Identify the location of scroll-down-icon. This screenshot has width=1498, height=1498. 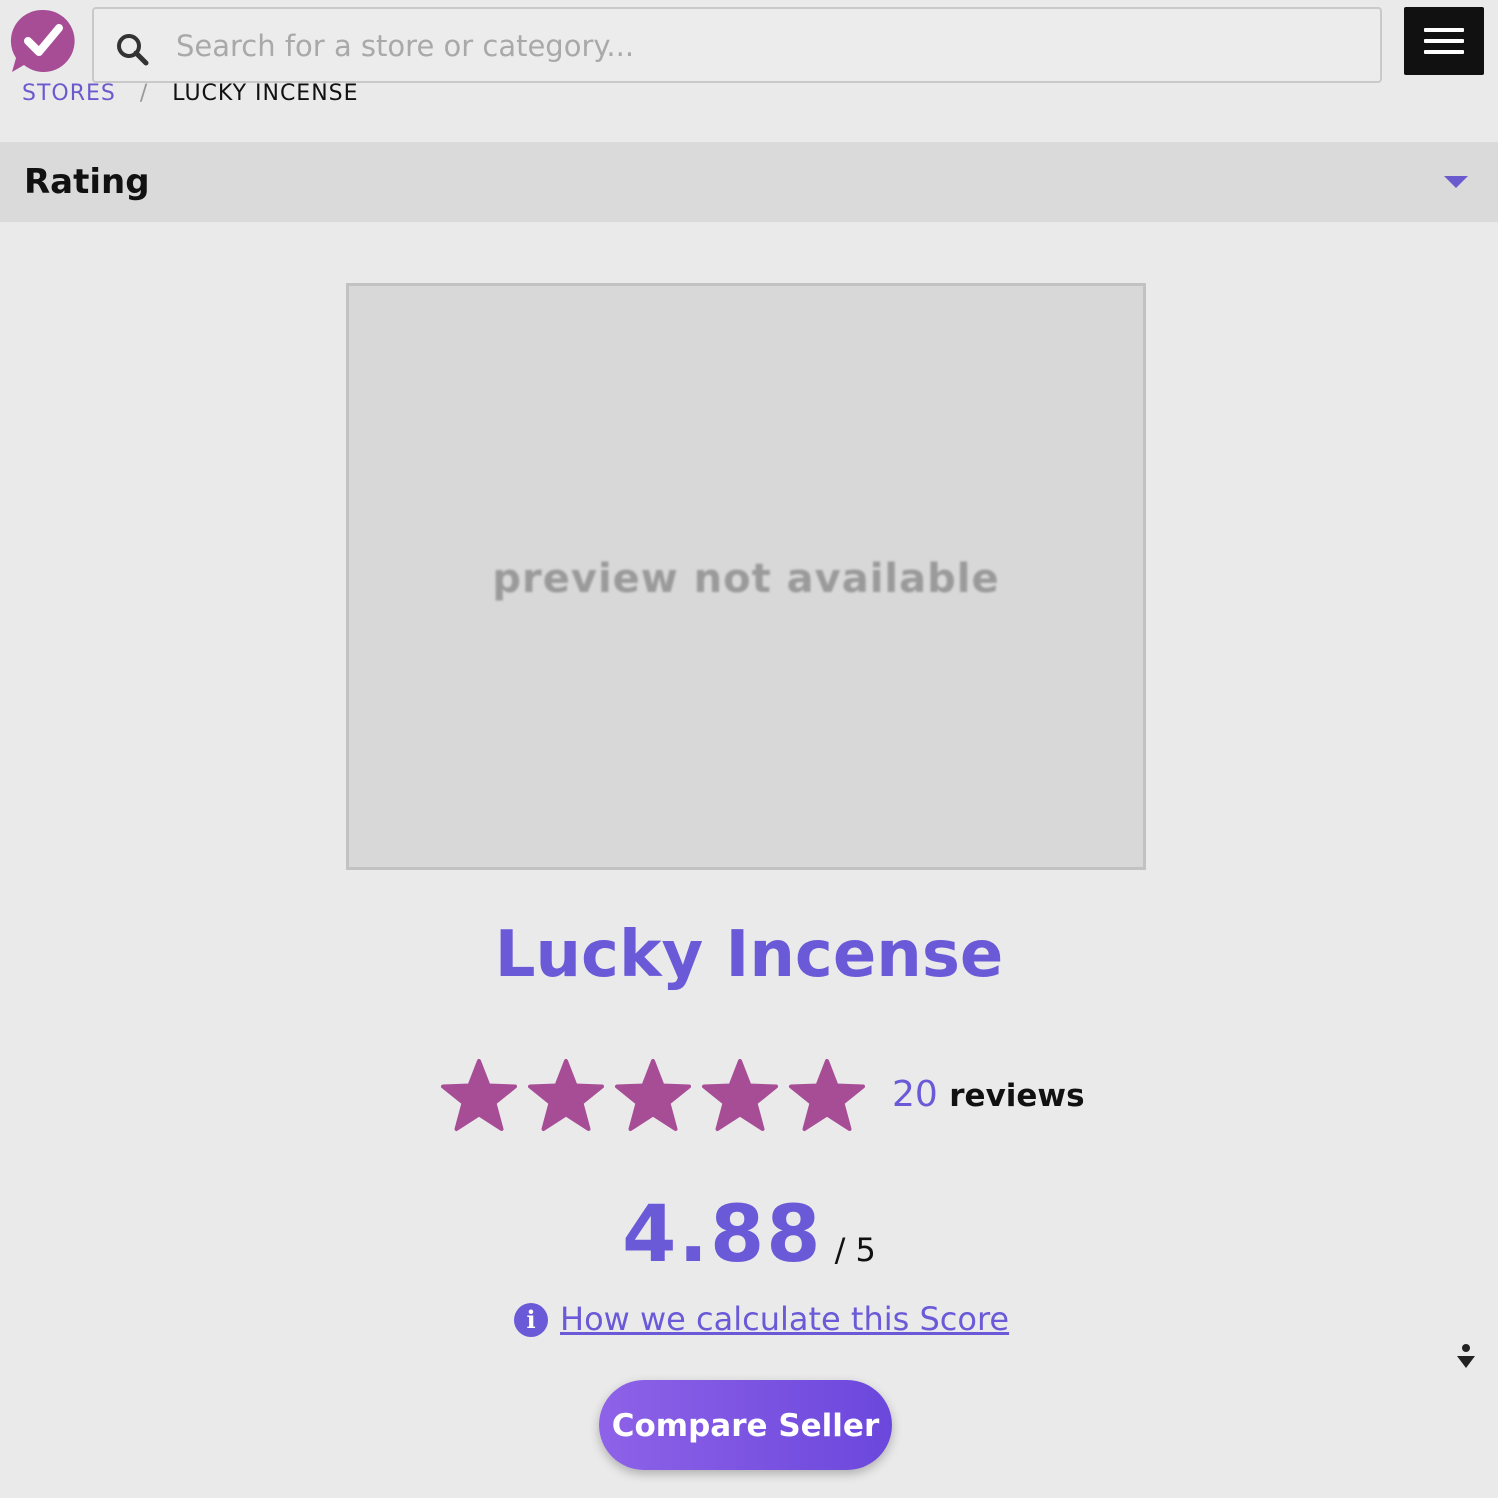
(1466, 1357).